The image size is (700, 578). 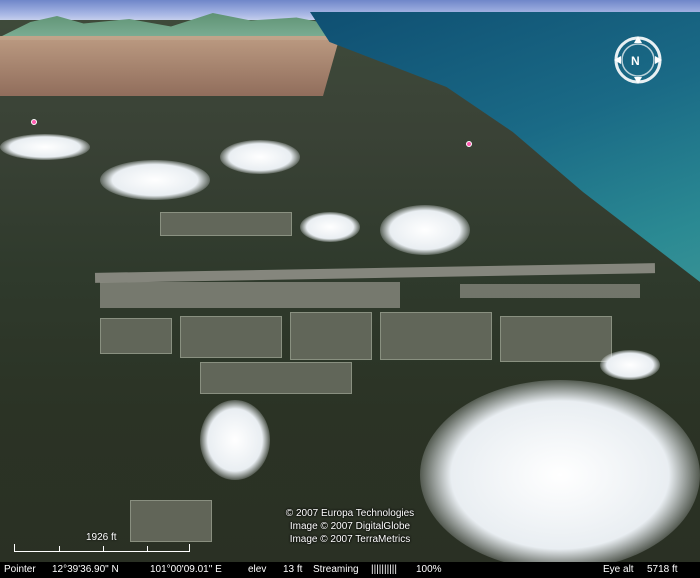 I want to click on taxiway, so click(x=550, y=291).